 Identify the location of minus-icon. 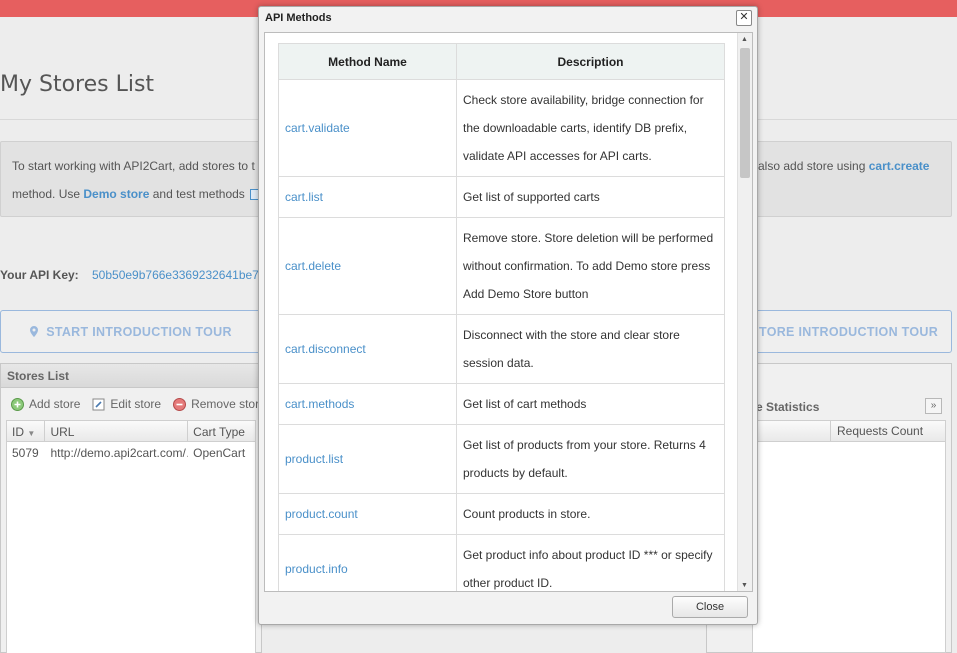
(179, 404).